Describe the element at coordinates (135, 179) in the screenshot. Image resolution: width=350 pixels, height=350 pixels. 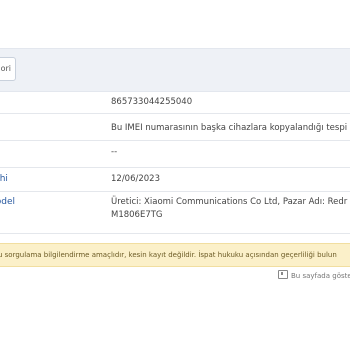
I see `date-value: 12/06/2023` at that location.